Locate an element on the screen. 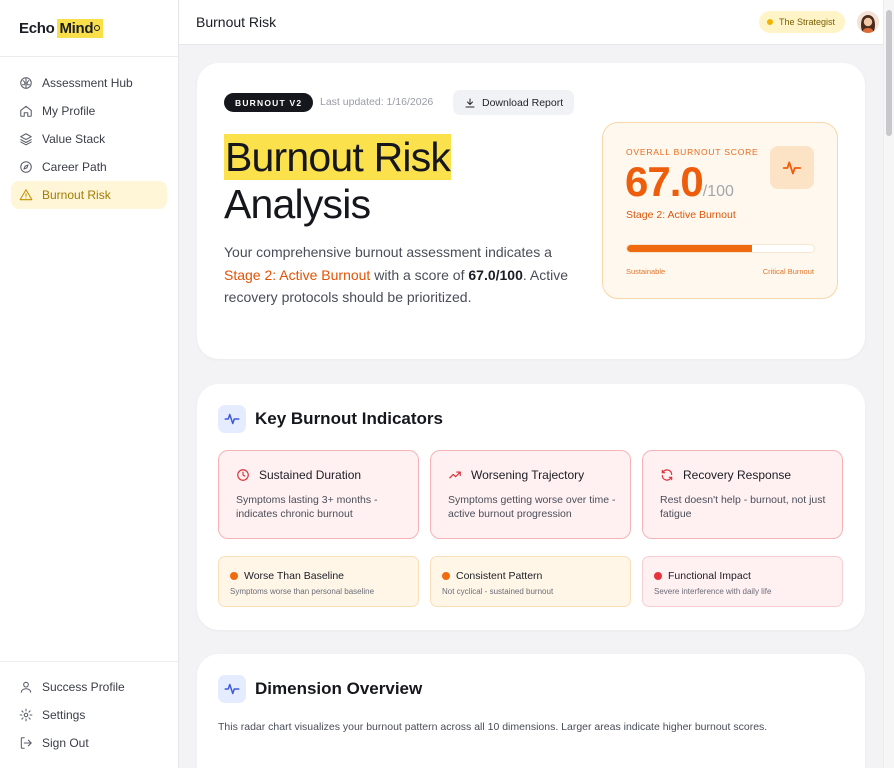 This screenshot has width=894, height=768. hero-title-rest: Analysis is located at coordinates (297, 204).